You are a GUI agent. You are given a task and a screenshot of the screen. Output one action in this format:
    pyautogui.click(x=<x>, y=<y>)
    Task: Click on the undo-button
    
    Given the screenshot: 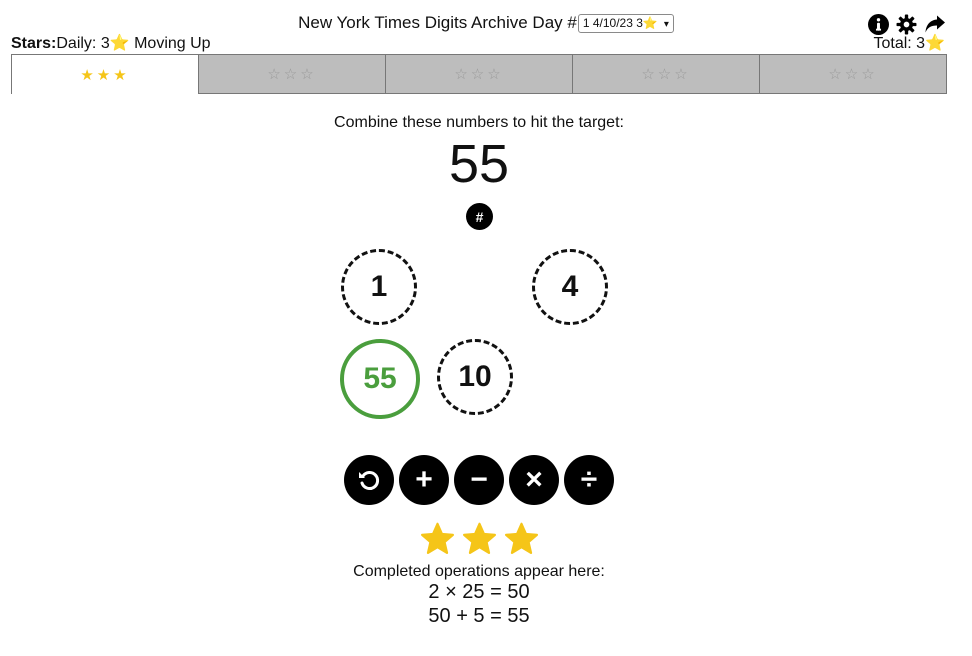 What is the action you would take?
    pyautogui.click(x=369, y=480)
    